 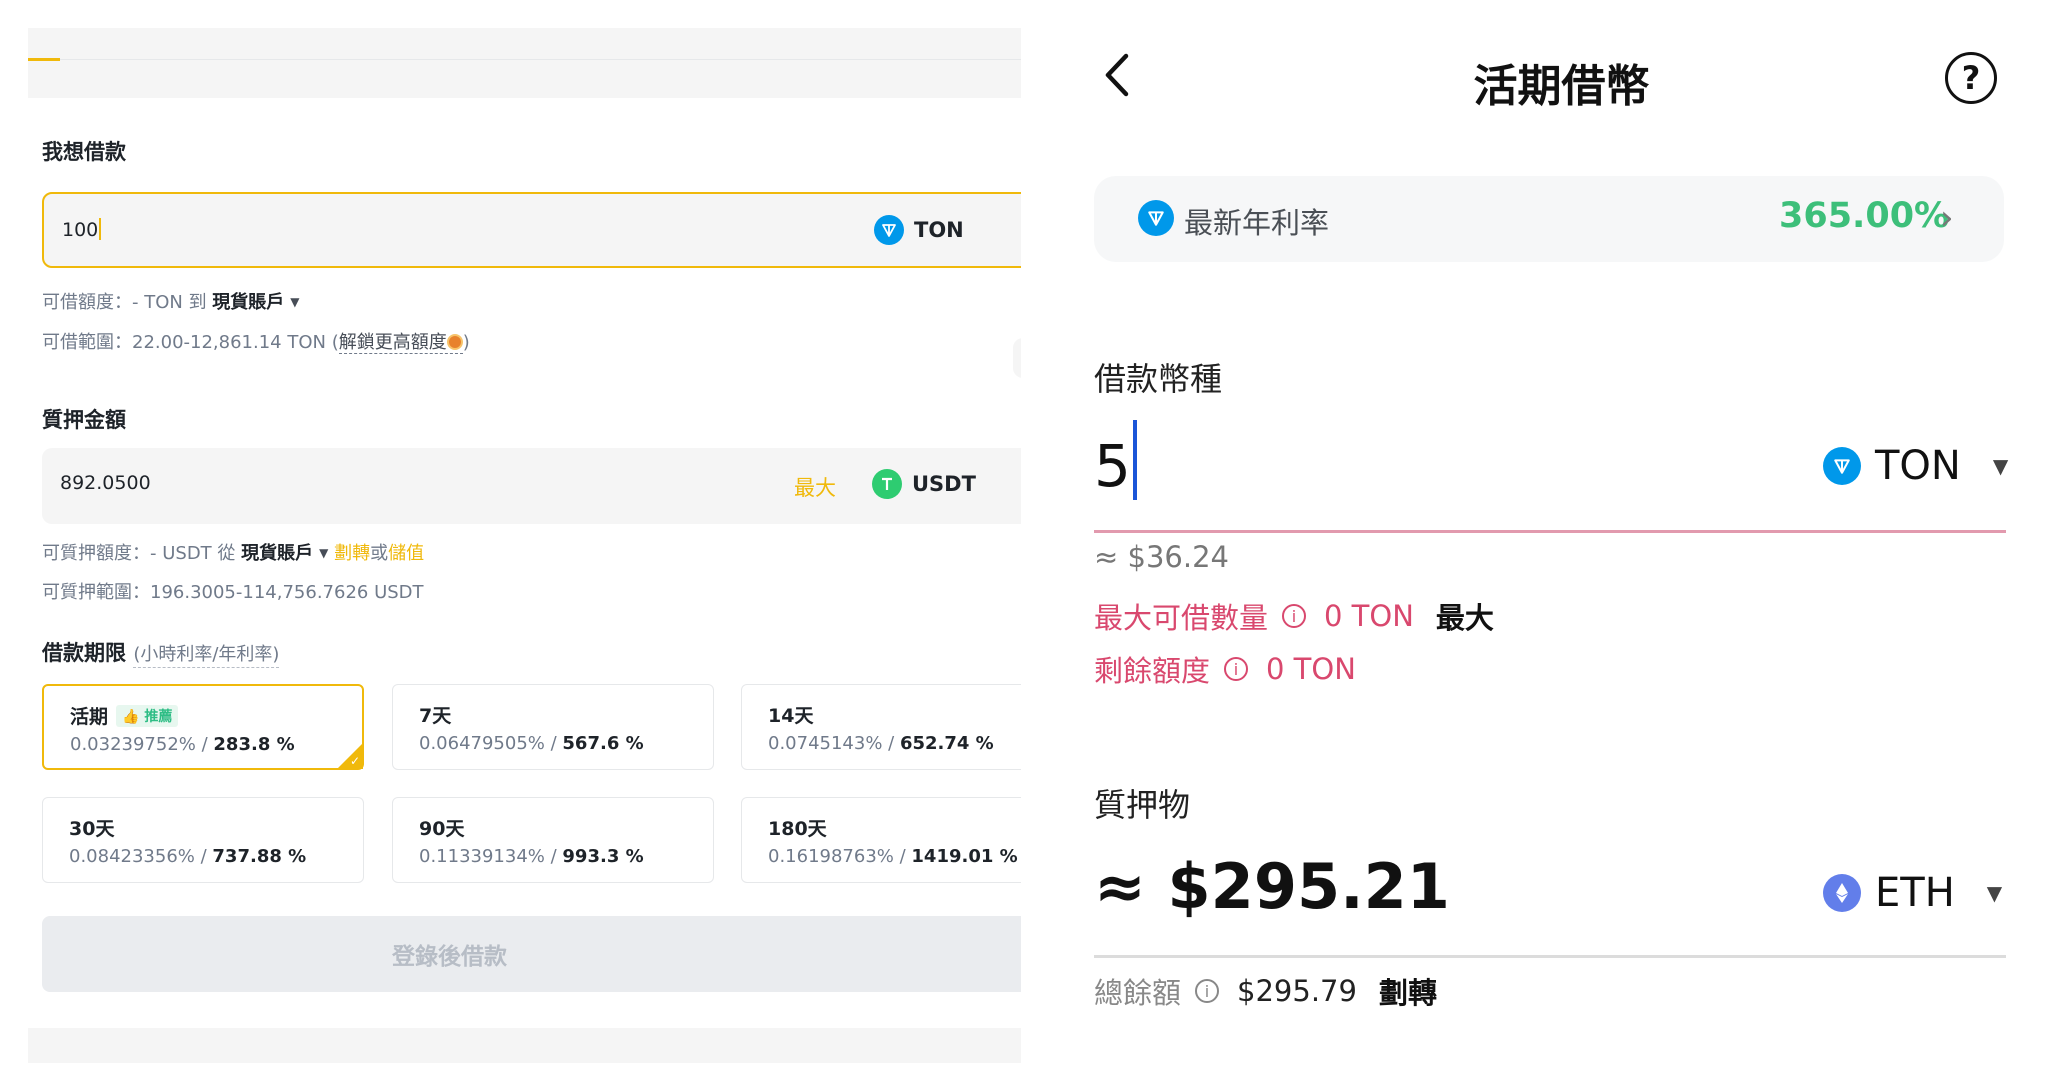 I want to click on login-to-borrow-button: 登錄後借款, so click(x=531, y=954).